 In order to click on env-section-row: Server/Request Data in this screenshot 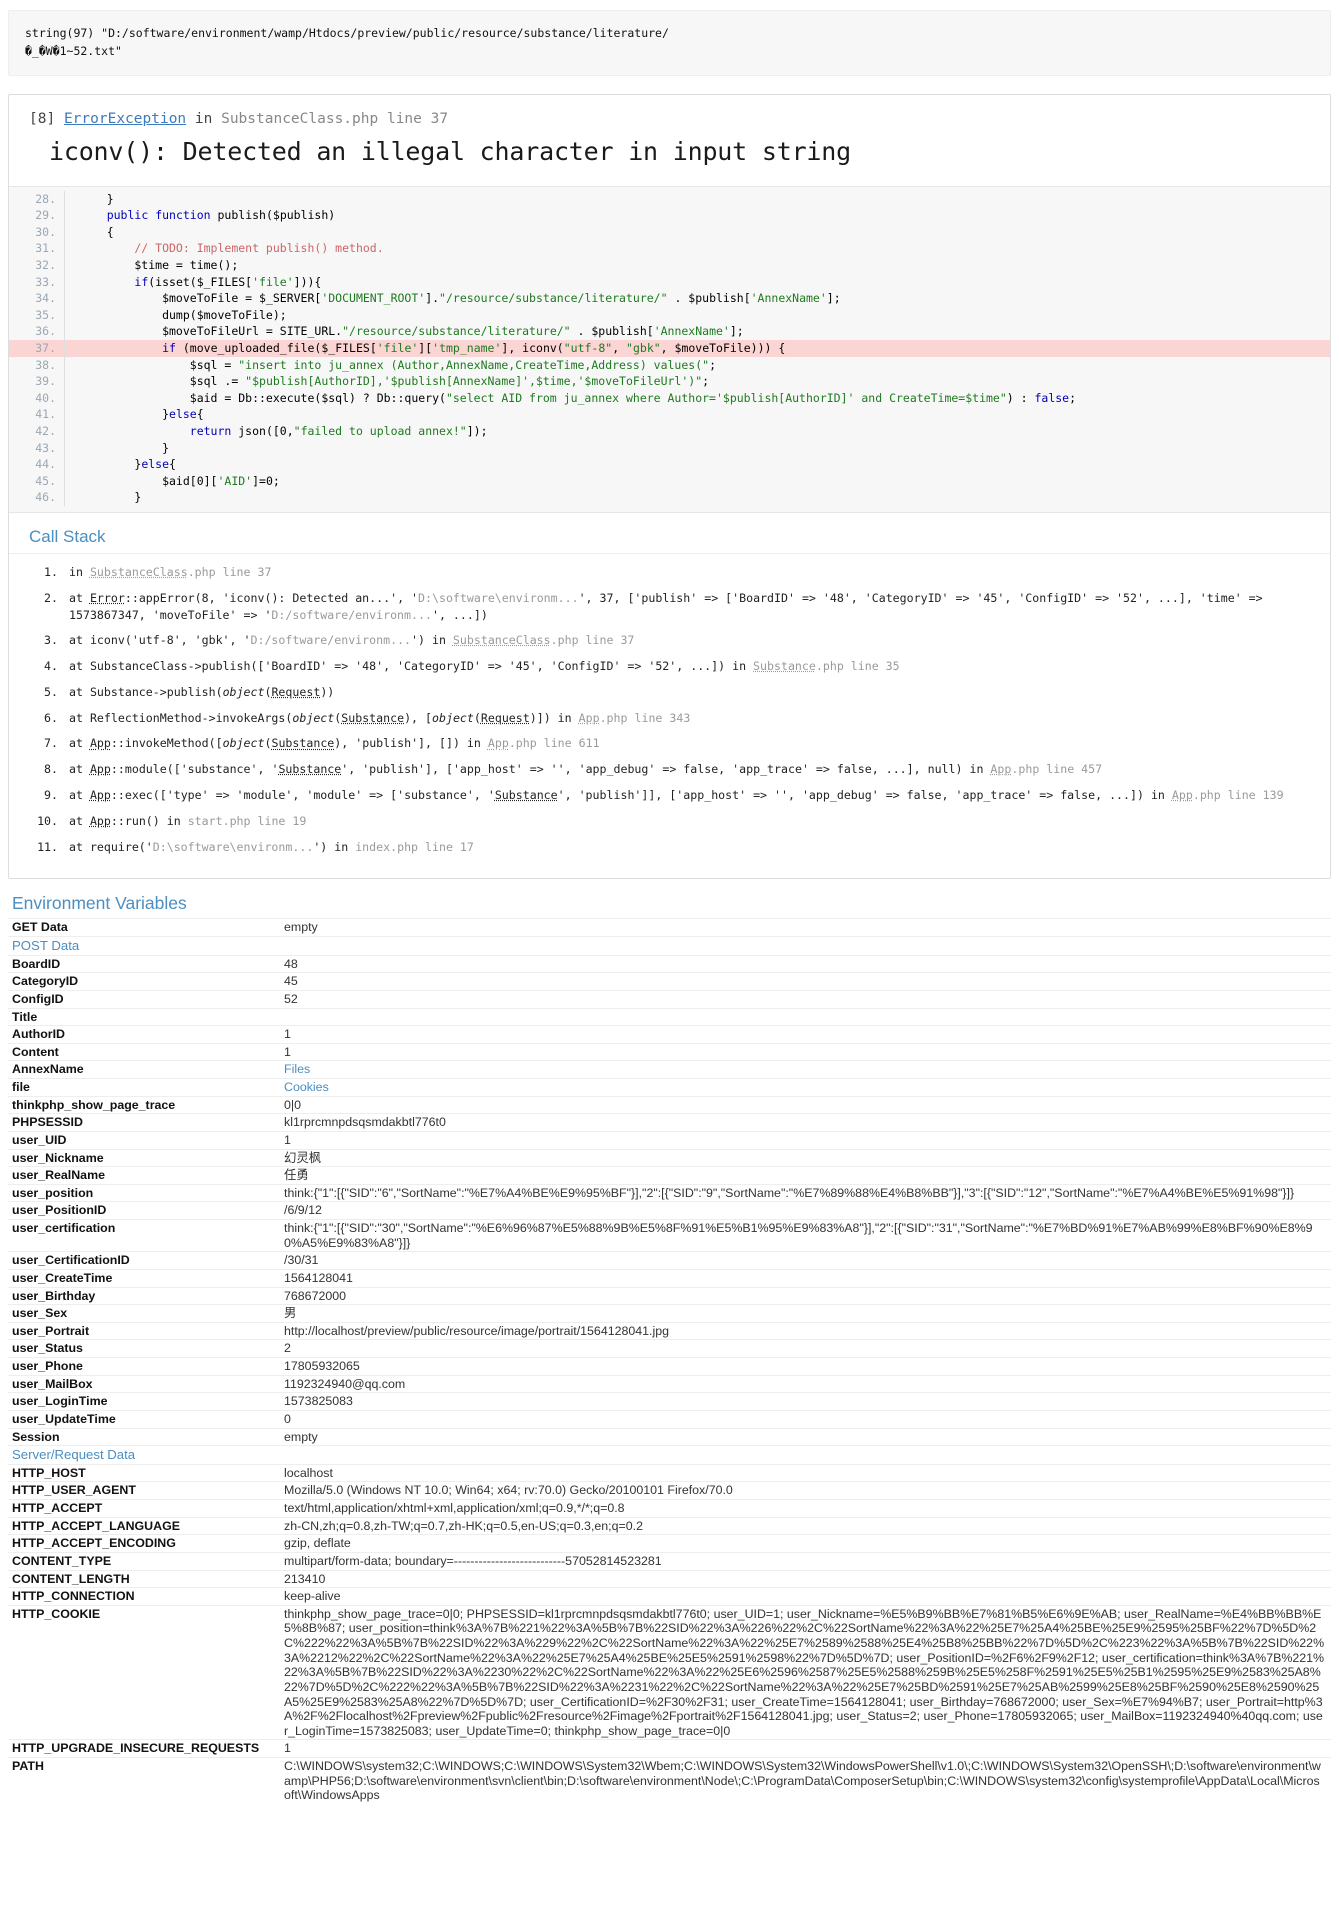, I will do `click(669, 1455)`.